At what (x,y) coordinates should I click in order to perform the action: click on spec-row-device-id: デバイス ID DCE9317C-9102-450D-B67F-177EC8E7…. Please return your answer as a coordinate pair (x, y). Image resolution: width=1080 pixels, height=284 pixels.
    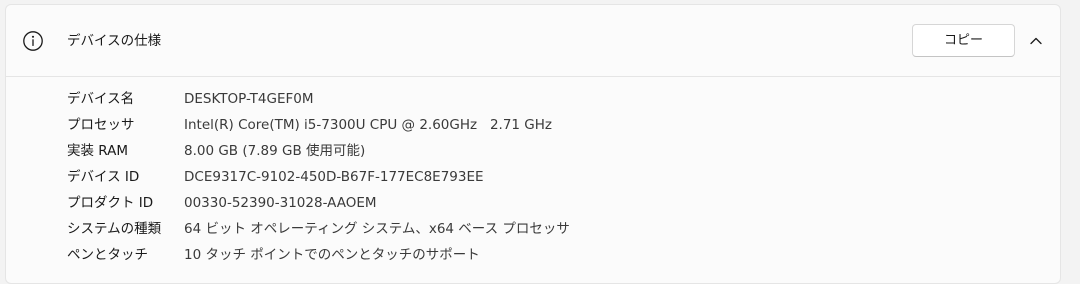
    Looking at the image, I should click on (533, 177).